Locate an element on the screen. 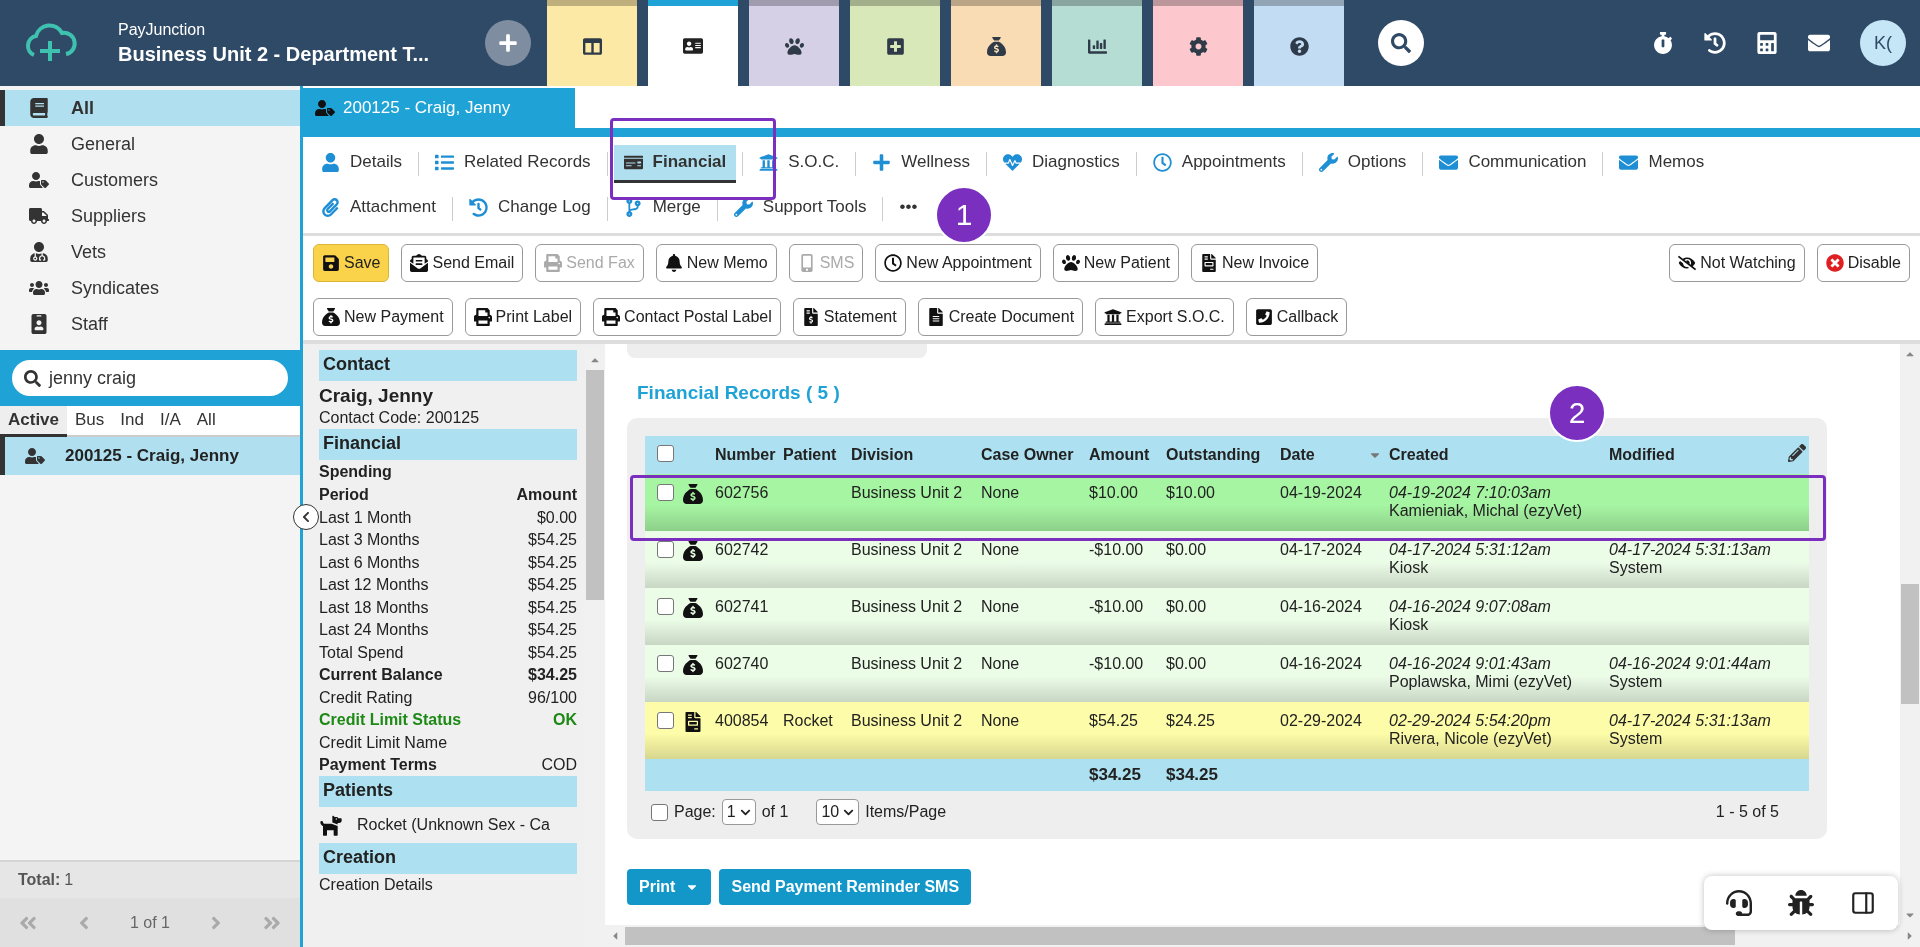  toolbar-button: New Appointment is located at coordinates (958, 263).